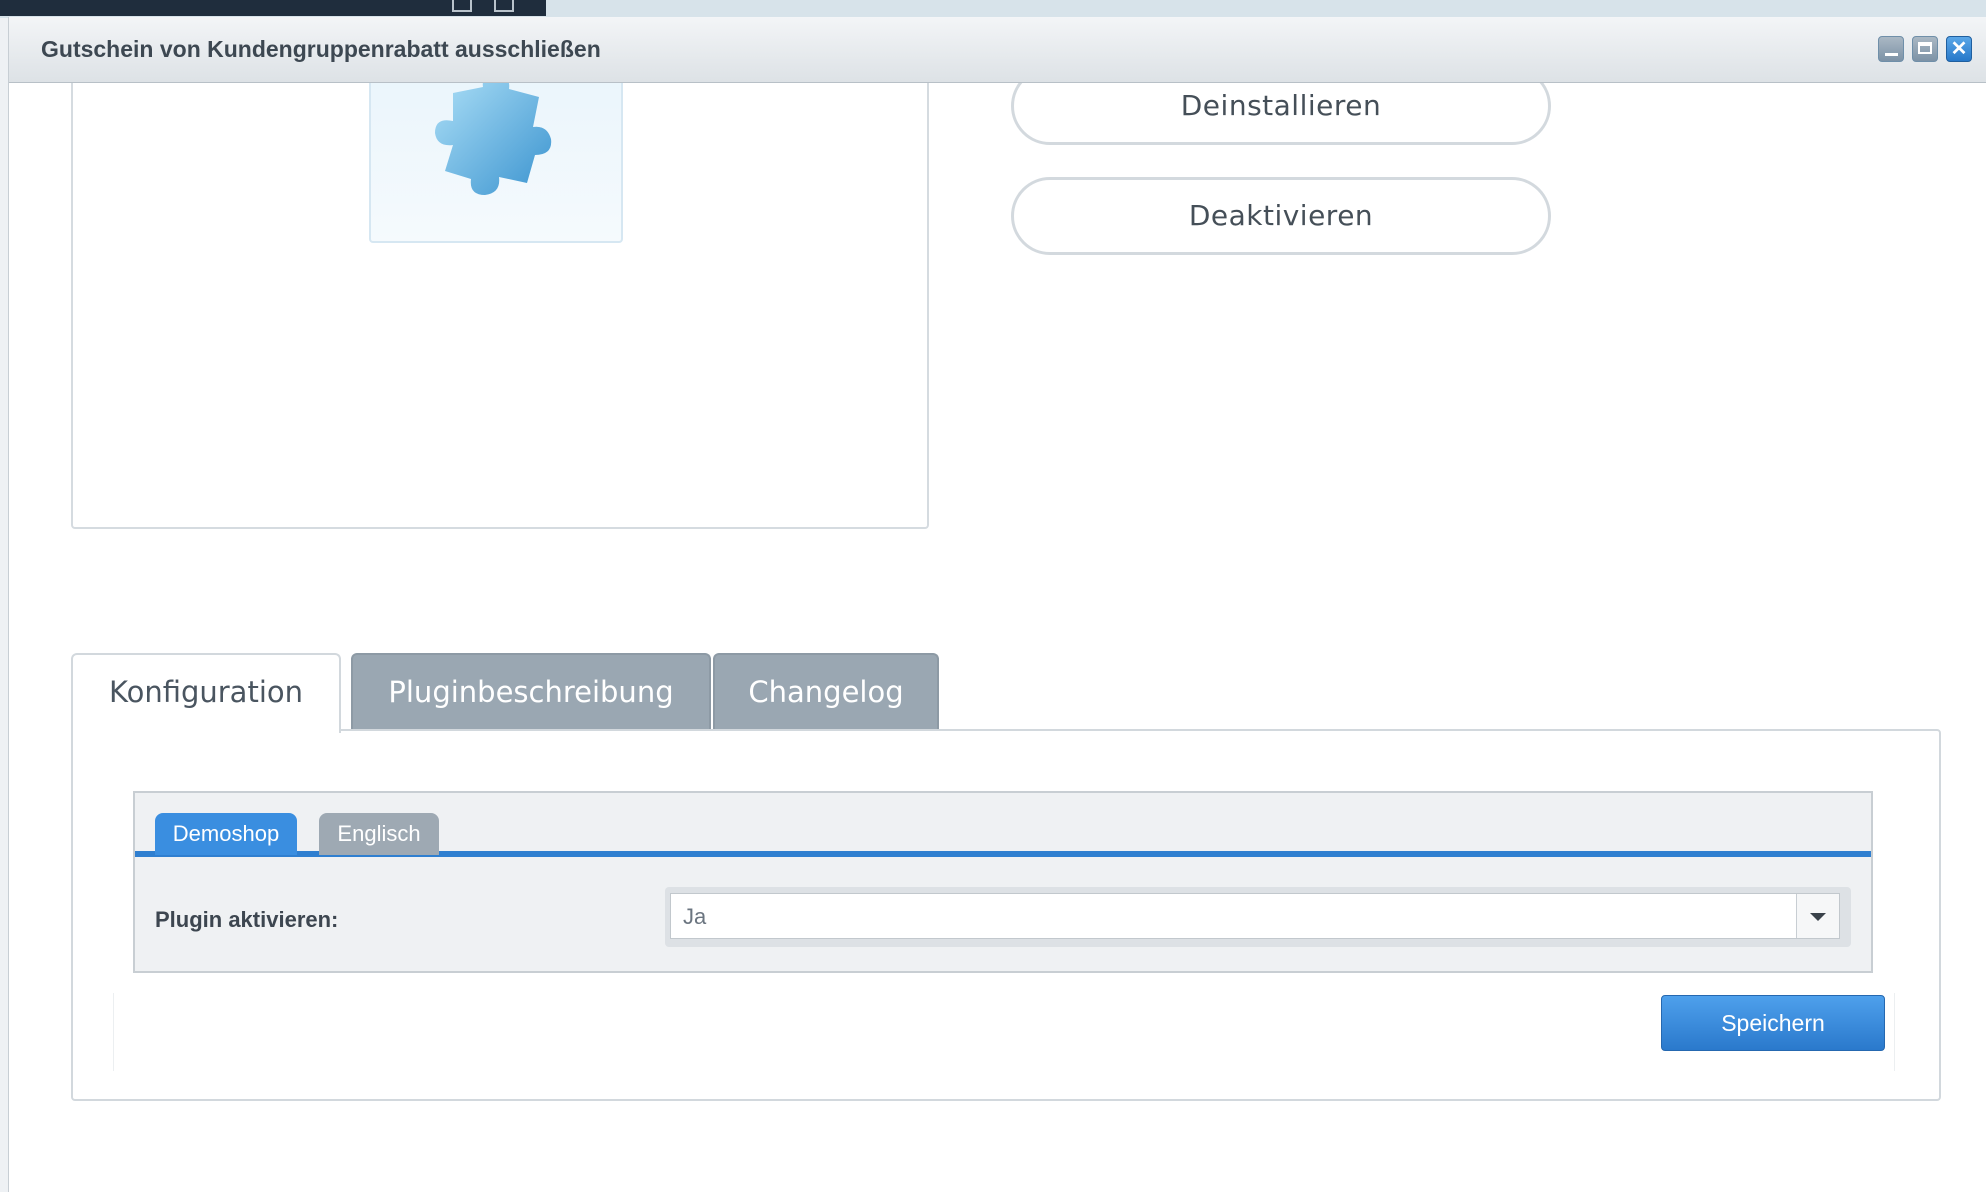  I want to click on deactivate-button: Deaktivieren, so click(1281, 216).